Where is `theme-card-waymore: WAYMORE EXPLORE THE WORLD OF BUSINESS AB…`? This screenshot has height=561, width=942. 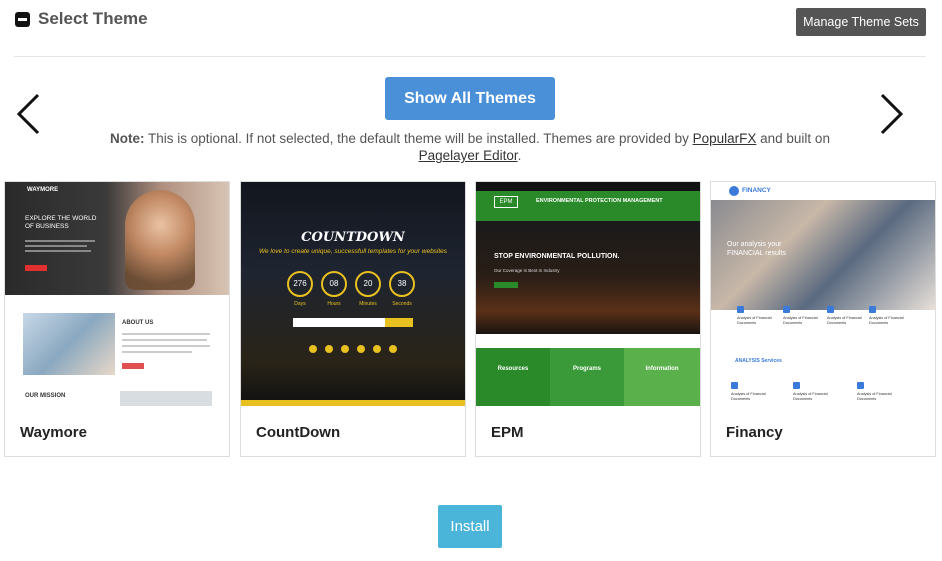
theme-card-waymore: WAYMORE EXPLORE THE WORLD OF BUSINESS AB… is located at coordinates (117, 319).